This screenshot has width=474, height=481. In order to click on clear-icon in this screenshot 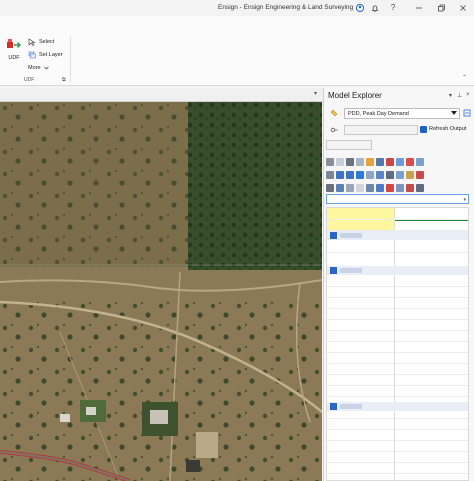, I will do `click(420, 174)`.